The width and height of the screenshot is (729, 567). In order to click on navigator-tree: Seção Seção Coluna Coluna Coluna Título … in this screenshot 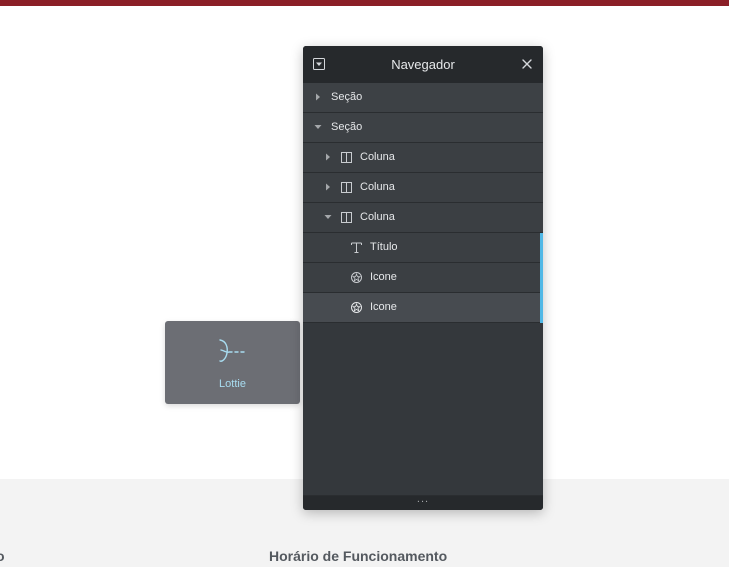, I will do `click(423, 203)`.